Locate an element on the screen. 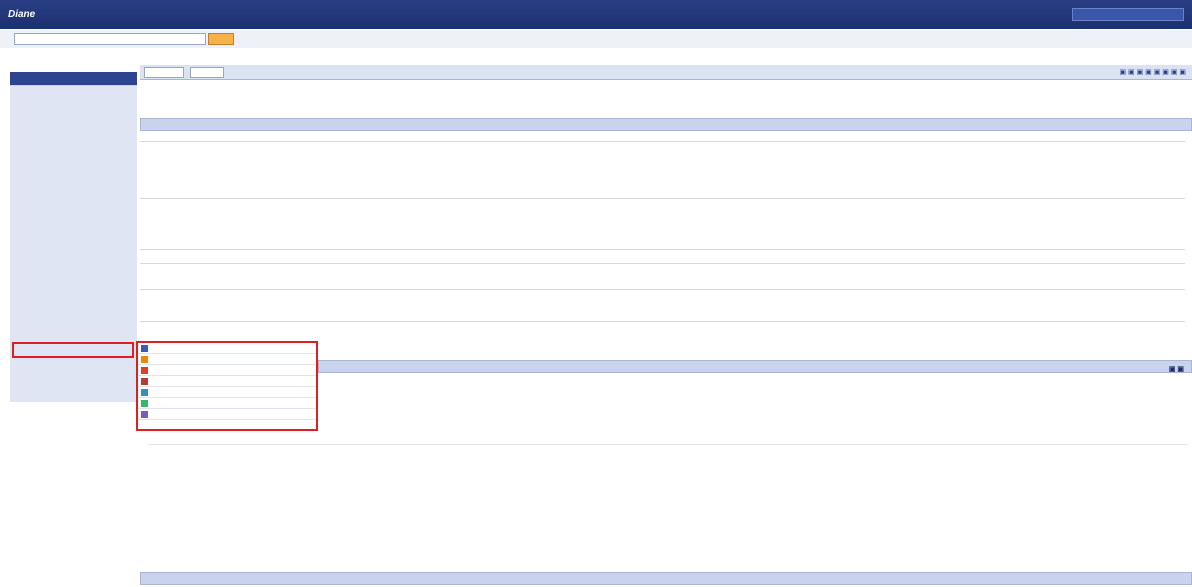 The image size is (1192, 587). app-logo: Diane is located at coordinates (22, 14).